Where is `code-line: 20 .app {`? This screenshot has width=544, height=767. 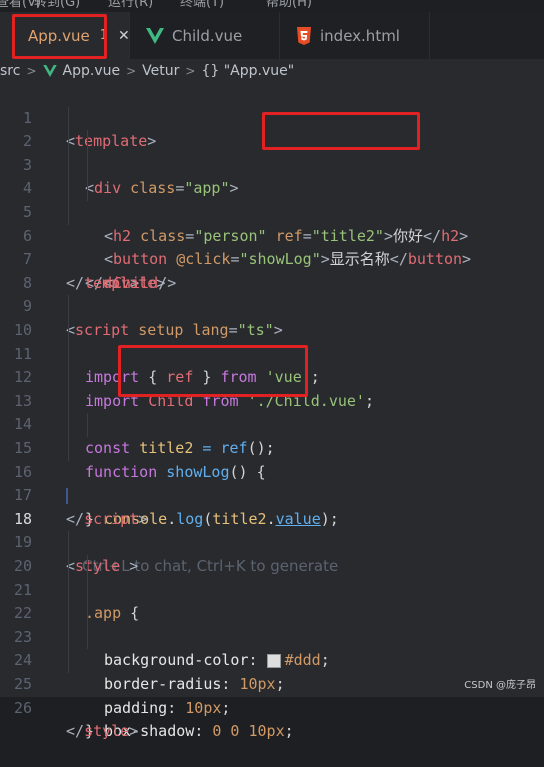
code-line: 20 .app { is located at coordinates (272, 576).